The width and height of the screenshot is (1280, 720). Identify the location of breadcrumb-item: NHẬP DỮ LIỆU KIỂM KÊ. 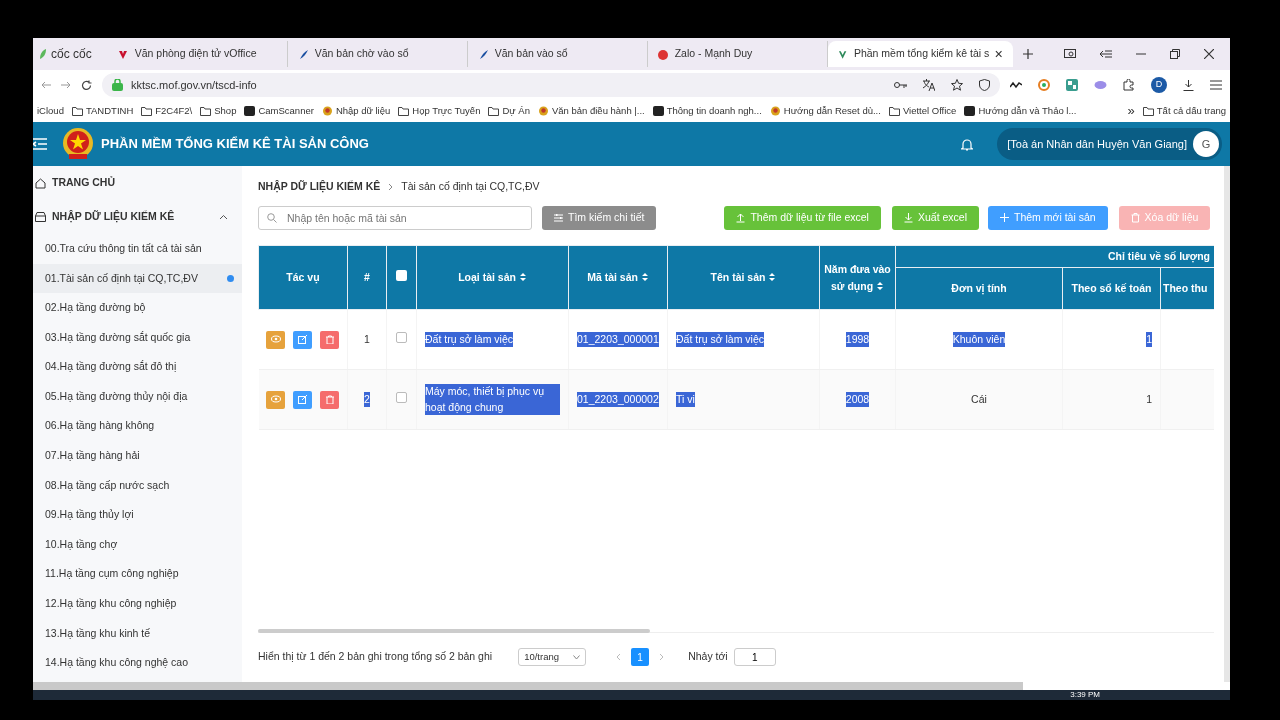
(319, 187).